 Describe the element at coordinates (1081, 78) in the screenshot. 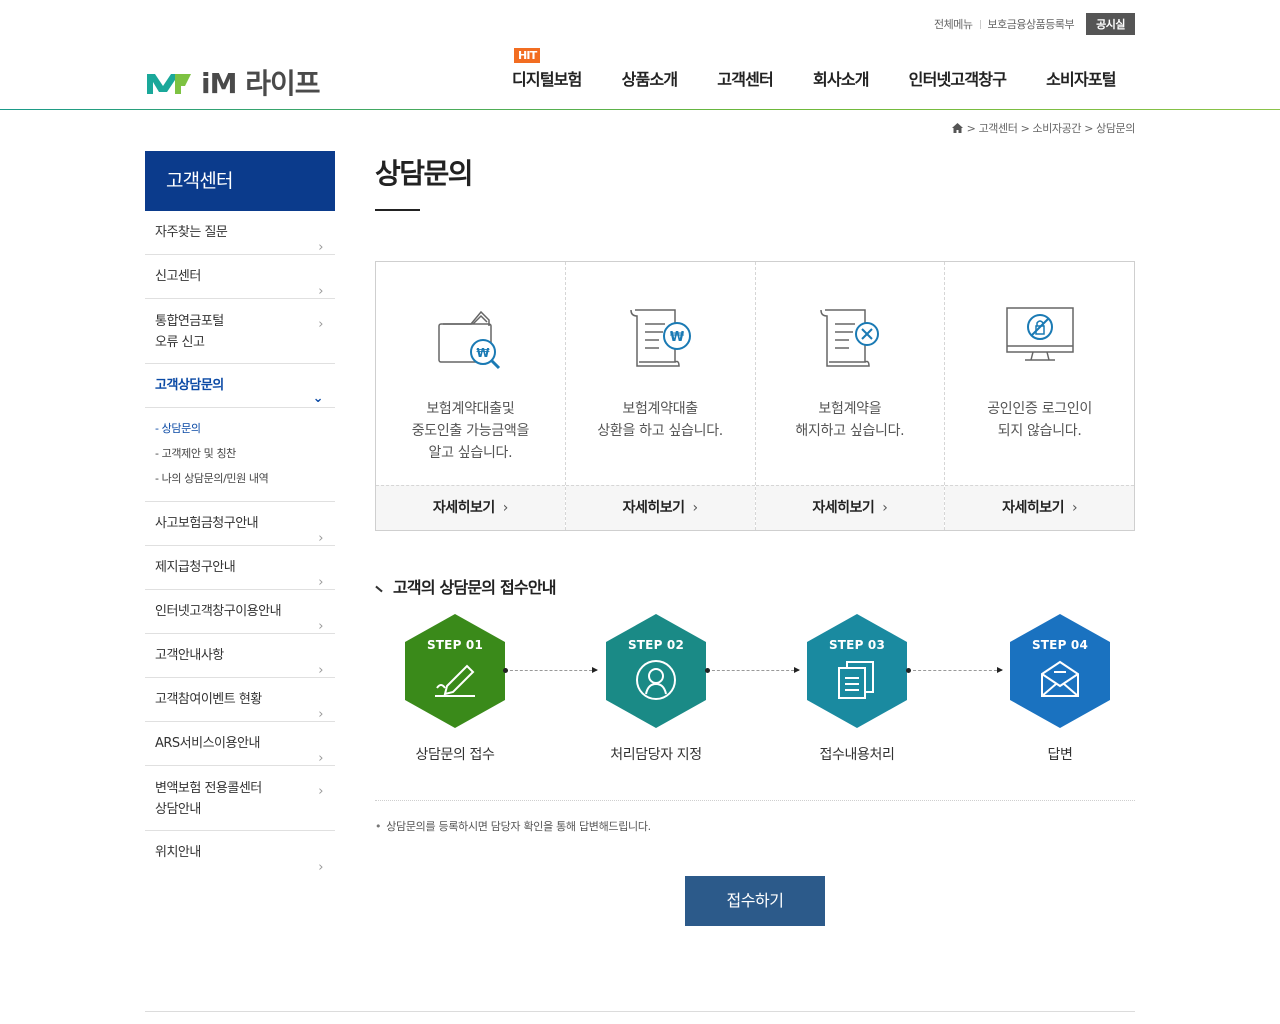

I see `gnb-consumer-portal: 소비자포털` at that location.